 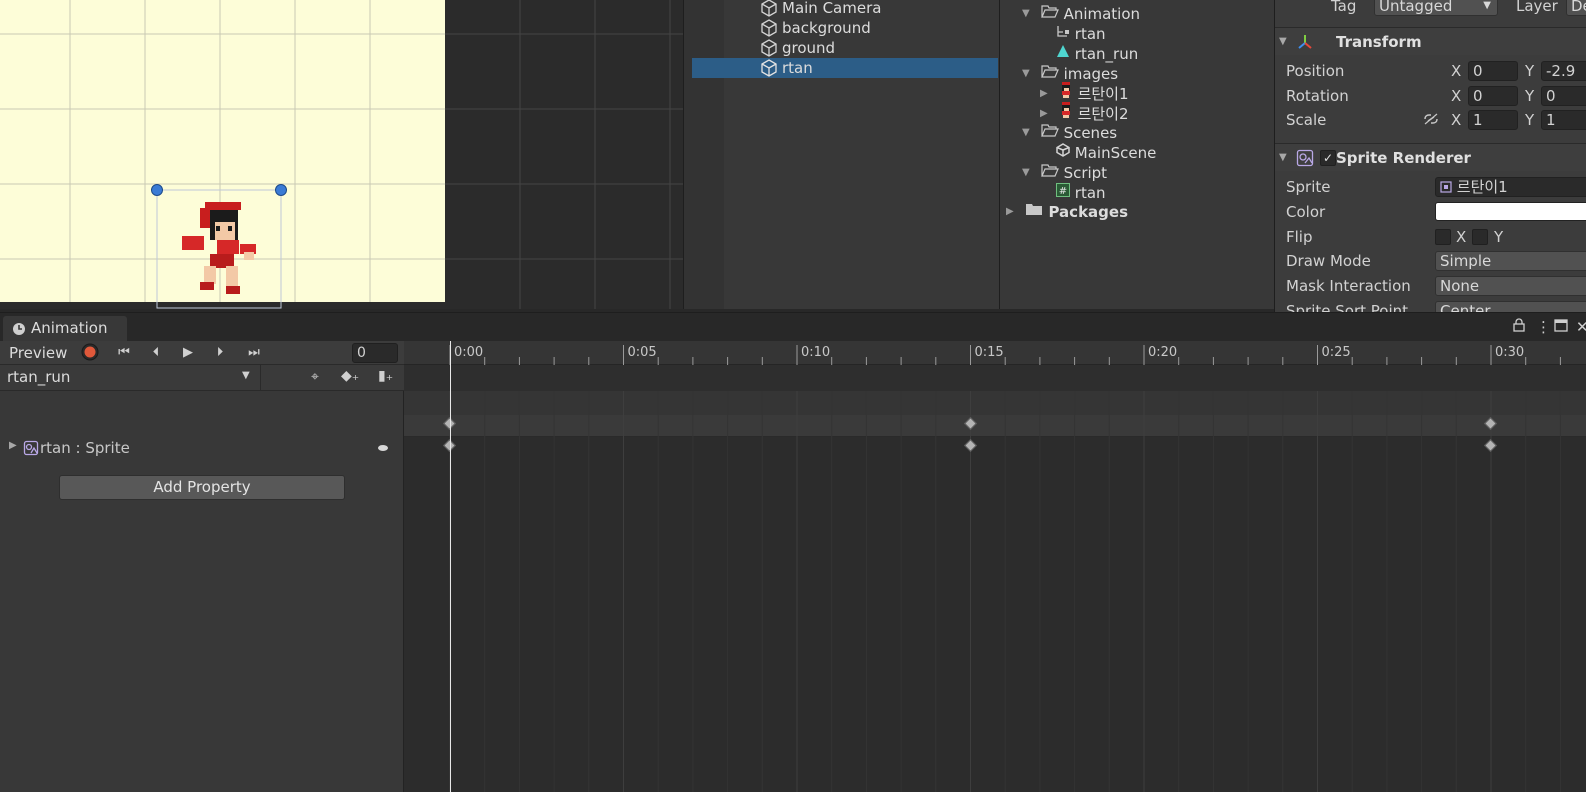 What do you see at coordinates (202, 487) in the screenshot?
I see `add-property-button: Add Property` at bounding box center [202, 487].